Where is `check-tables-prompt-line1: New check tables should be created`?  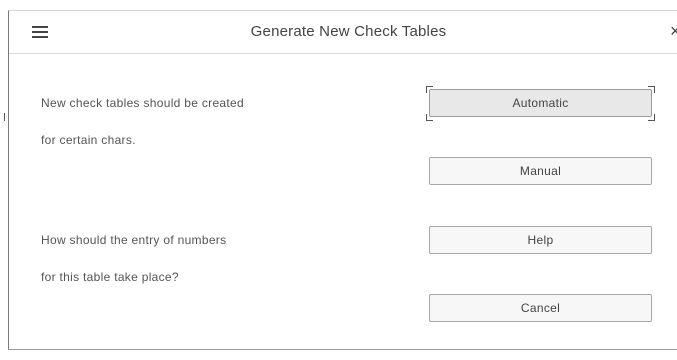
check-tables-prompt-line1: New check tables should be created is located at coordinates (142, 103).